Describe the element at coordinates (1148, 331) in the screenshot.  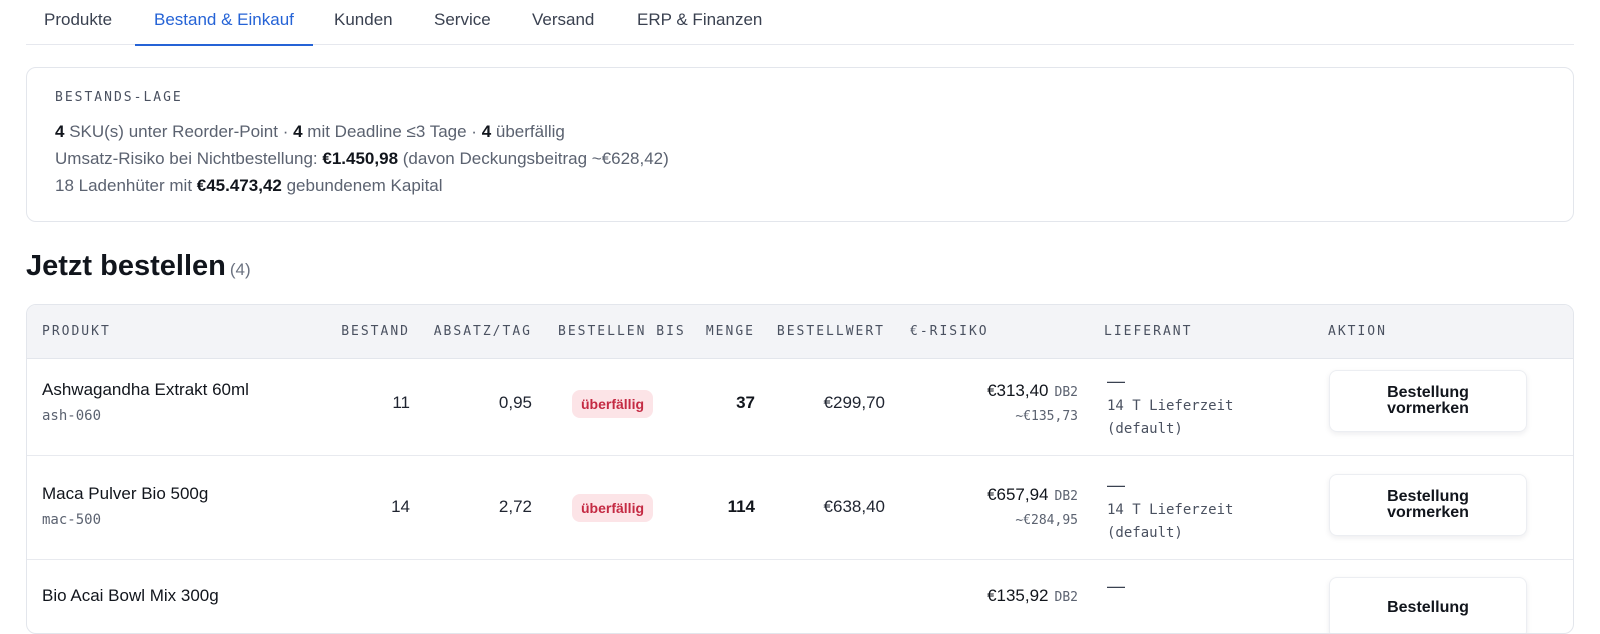
I see `header-supplier: LIEFERANT` at that location.